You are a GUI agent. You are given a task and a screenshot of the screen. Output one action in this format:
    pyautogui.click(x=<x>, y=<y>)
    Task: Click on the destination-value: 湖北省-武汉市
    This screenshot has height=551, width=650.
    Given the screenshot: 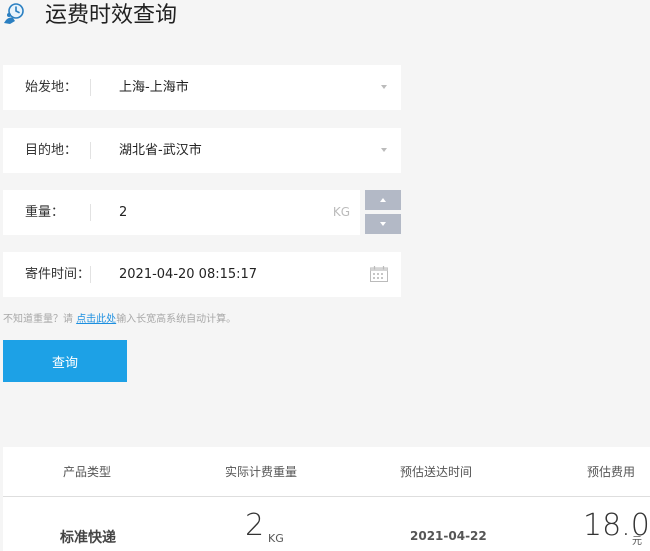 What is the action you would take?
    pyautogui.click(x=160, y=150)
    